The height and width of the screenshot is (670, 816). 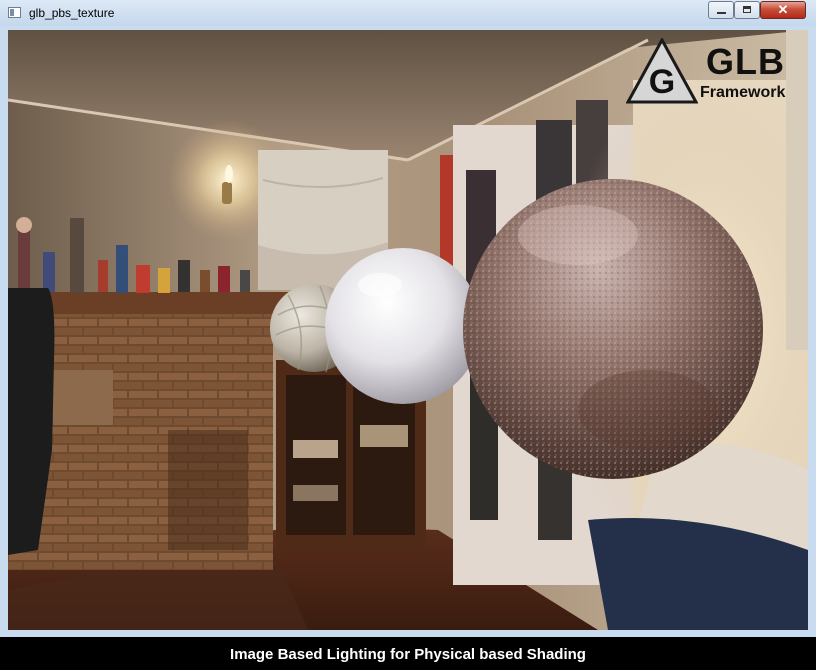 What do you see at coordinates (783, 10) in the screenshot?
I see `close-button: ✕` at bounding box center [783, 10].